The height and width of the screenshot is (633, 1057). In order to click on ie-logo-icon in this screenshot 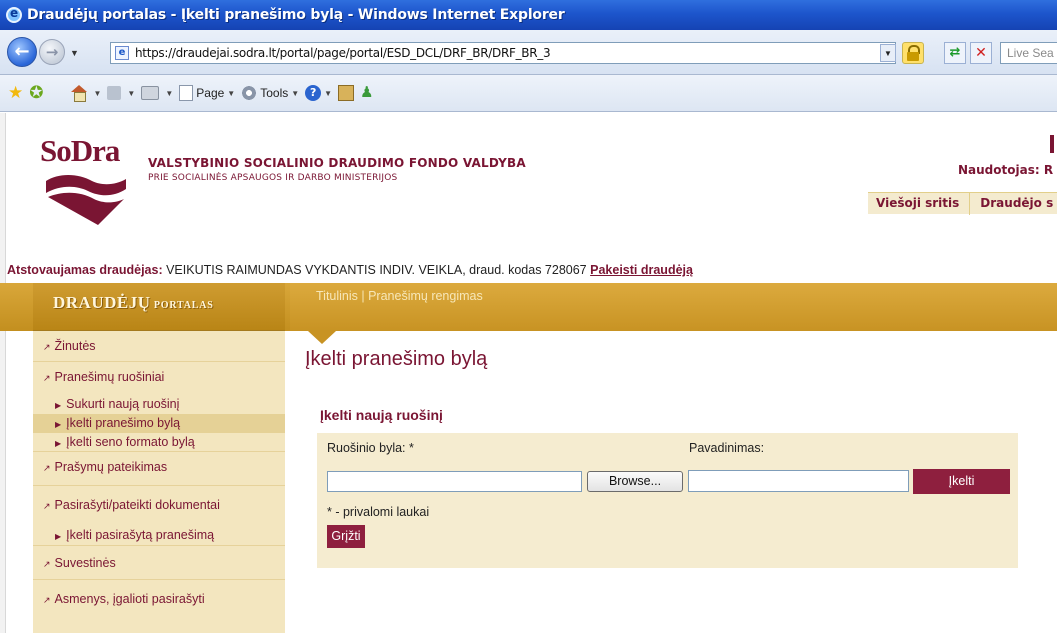, I will do `click(14, 14)`.